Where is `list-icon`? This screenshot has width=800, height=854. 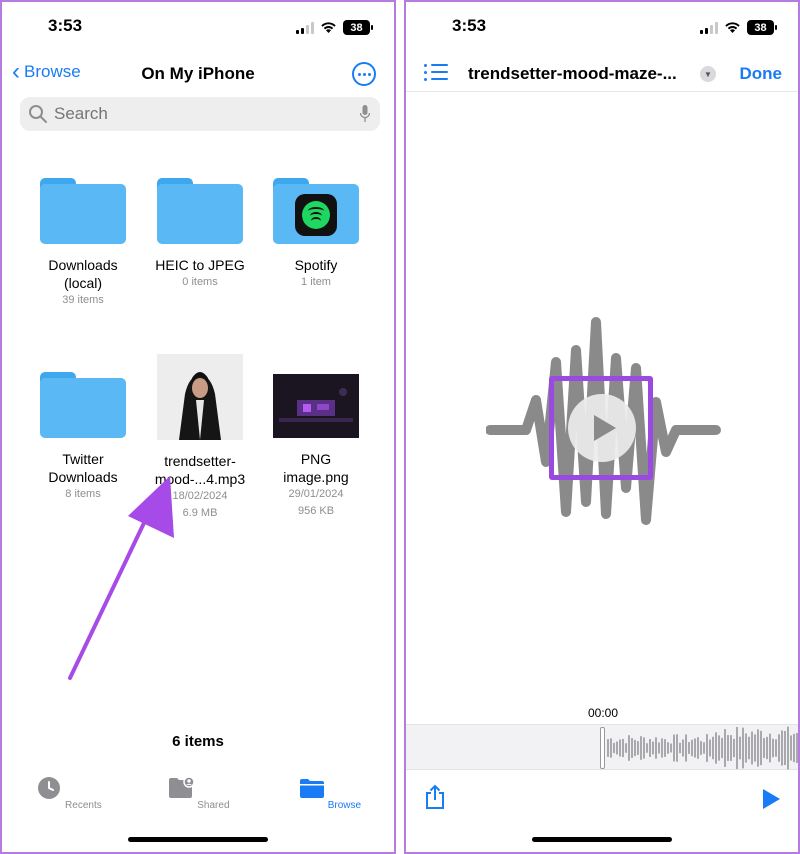 list-icon is located at coordinates (436, 72).